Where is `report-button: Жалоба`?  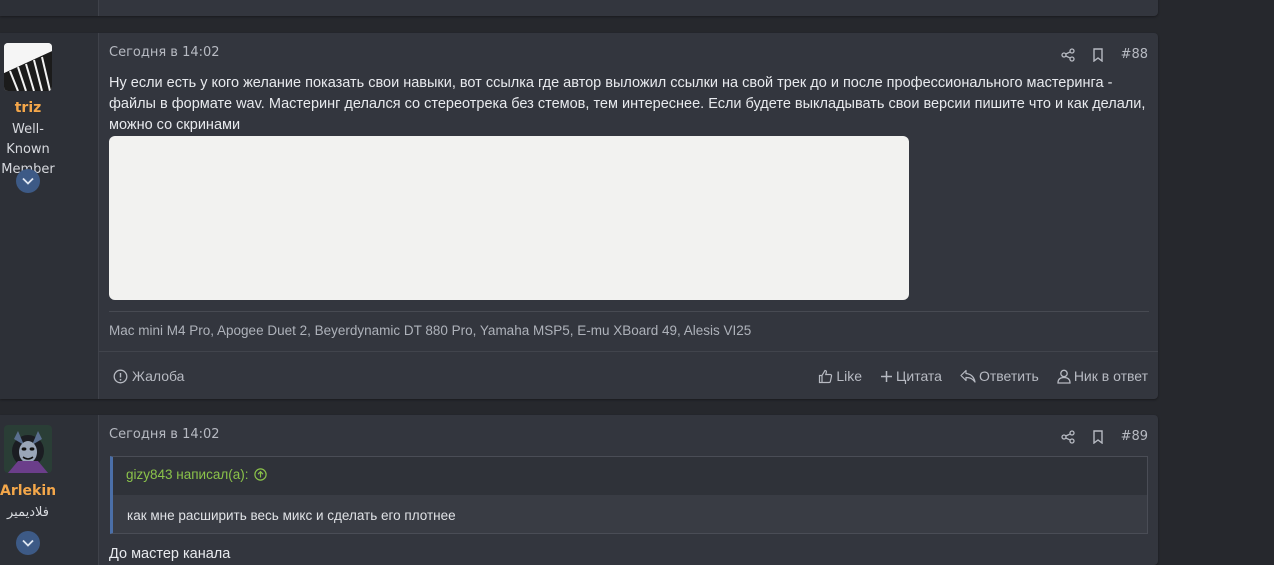
report-button: Жалоба is located at coordinates (148, 376).